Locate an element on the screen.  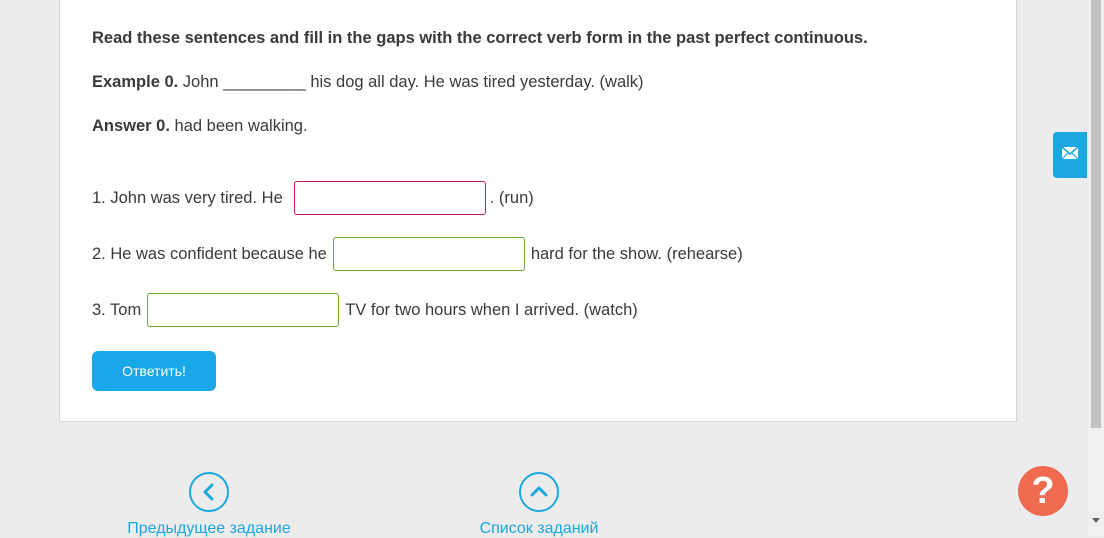
question-1-input is located at coordinates (389, 198).